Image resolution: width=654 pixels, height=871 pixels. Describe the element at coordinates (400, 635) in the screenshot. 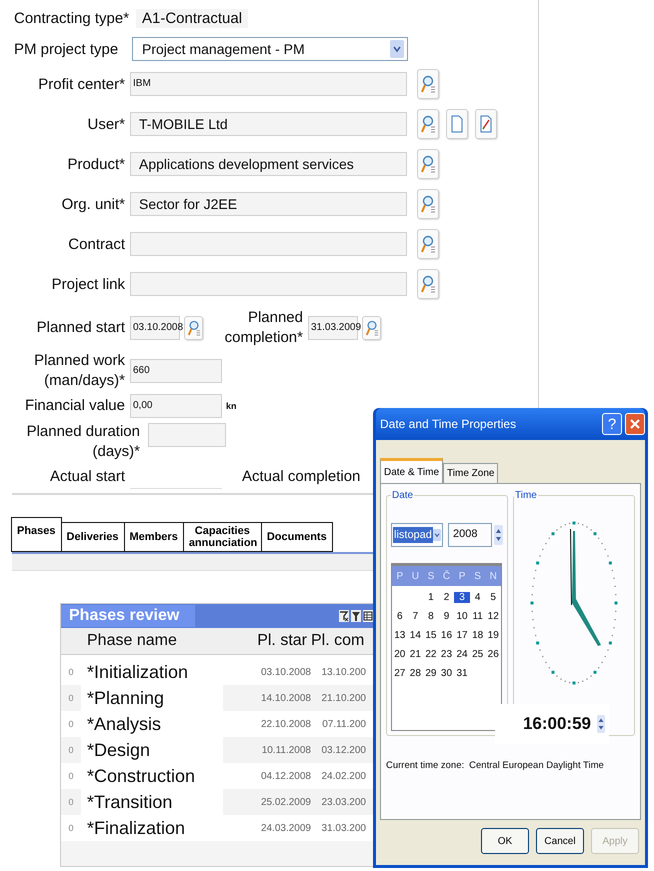

I see `calendar-day: 13` at that location.